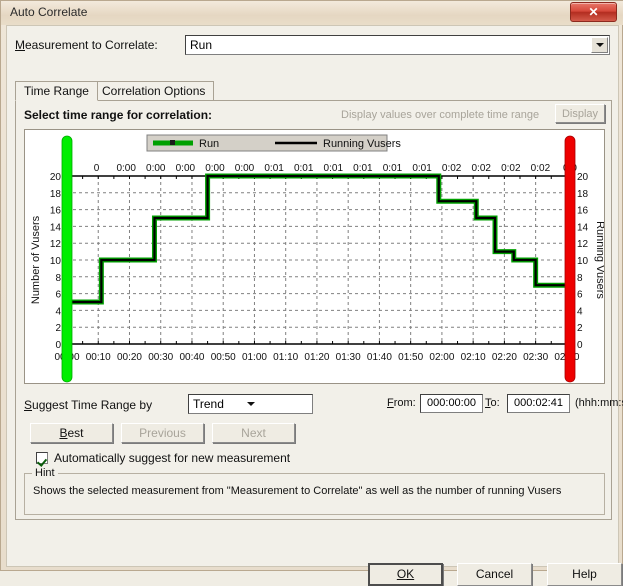 The width and height of the screenshot is (623, 586). I want to click on svg-text: 00:20, so click(129, 357).